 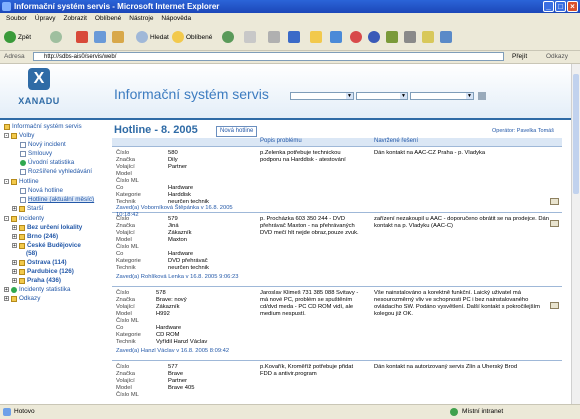 I want to click on tree-odkazy: + Odkazy, so click(x=22, y=298).